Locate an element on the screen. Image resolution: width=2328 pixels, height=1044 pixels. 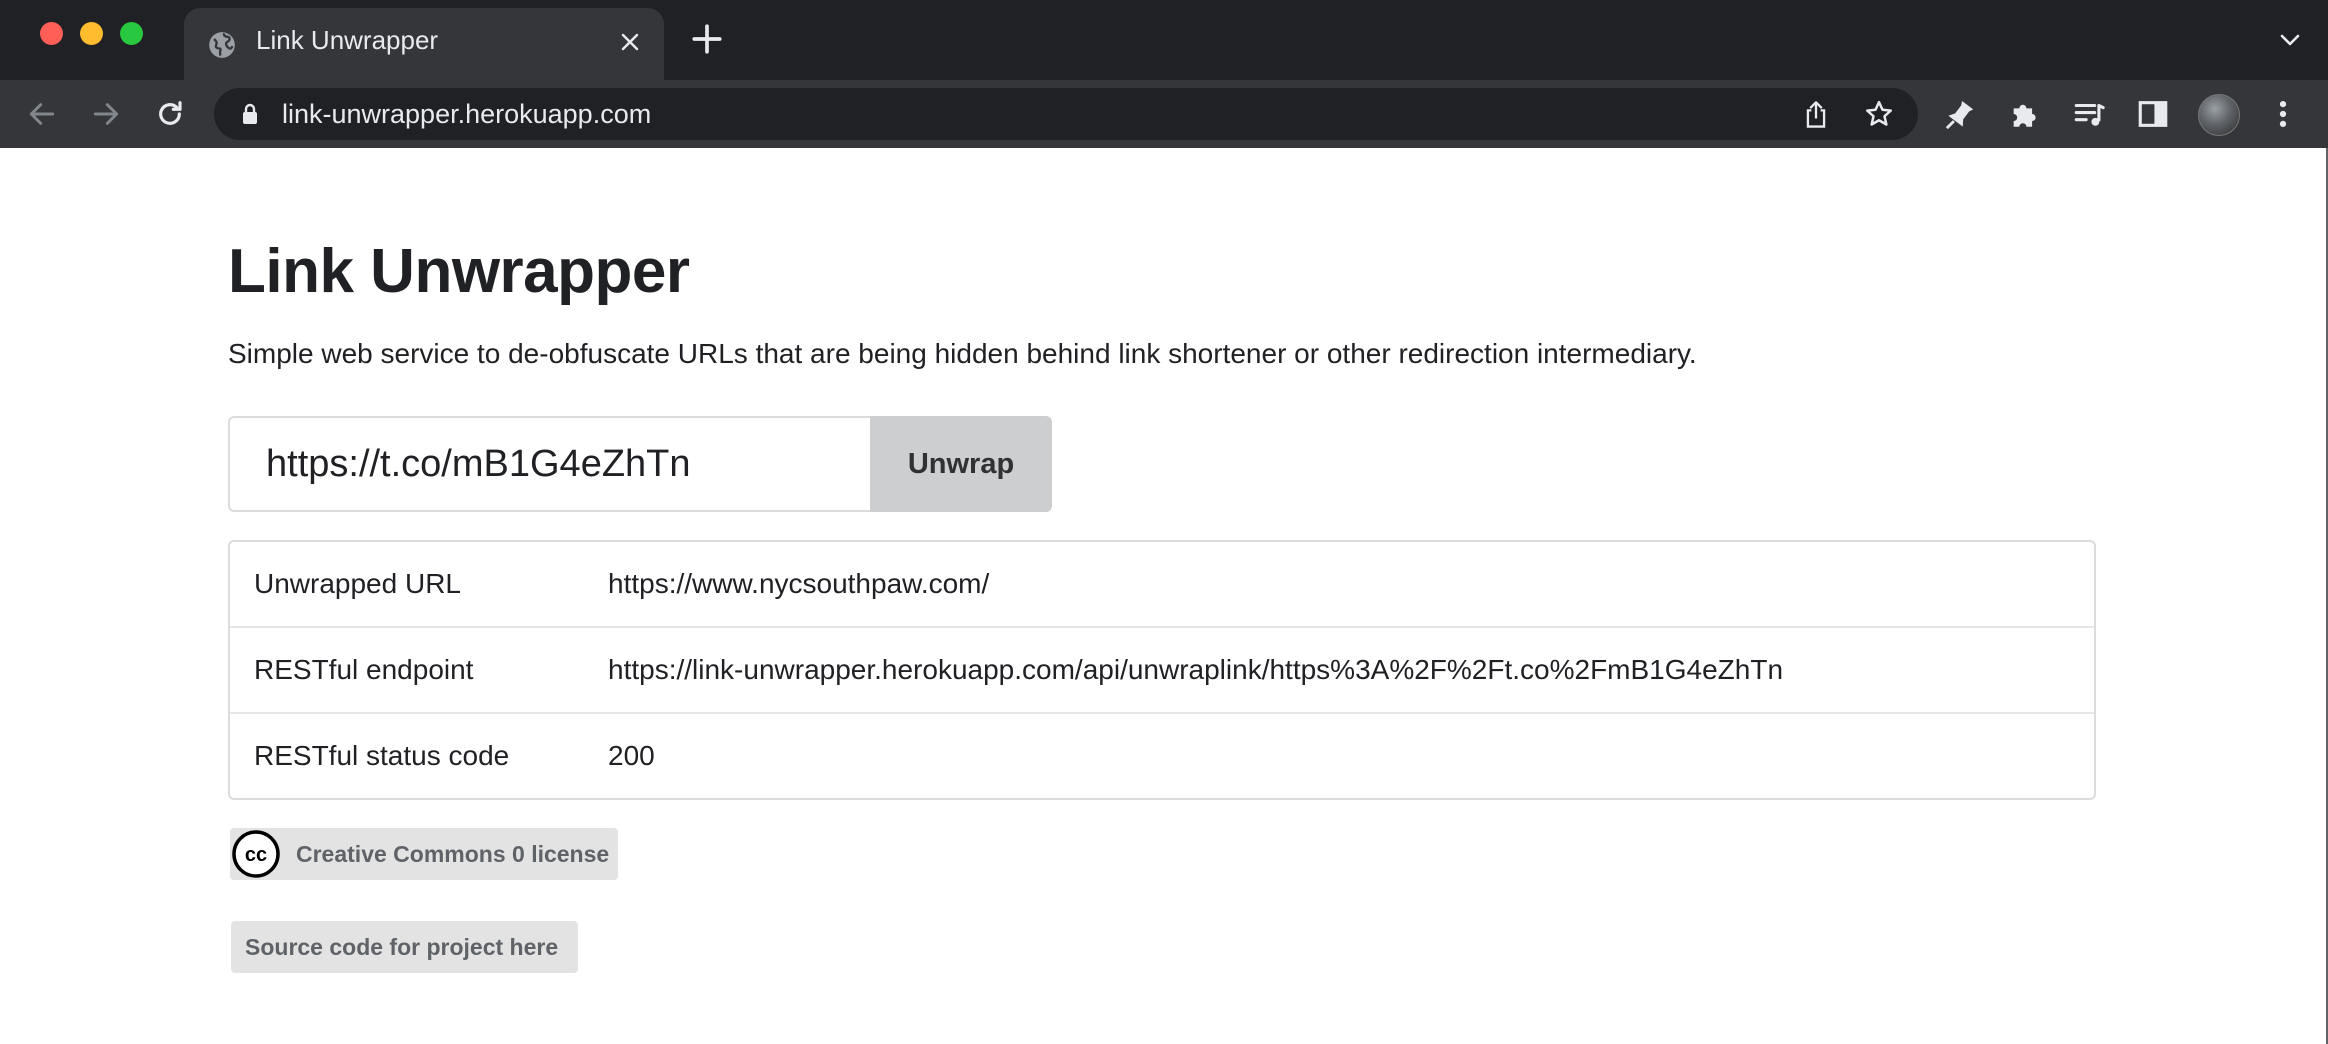
page-title: Link Unwrapper is located at coordinates (459, 271).